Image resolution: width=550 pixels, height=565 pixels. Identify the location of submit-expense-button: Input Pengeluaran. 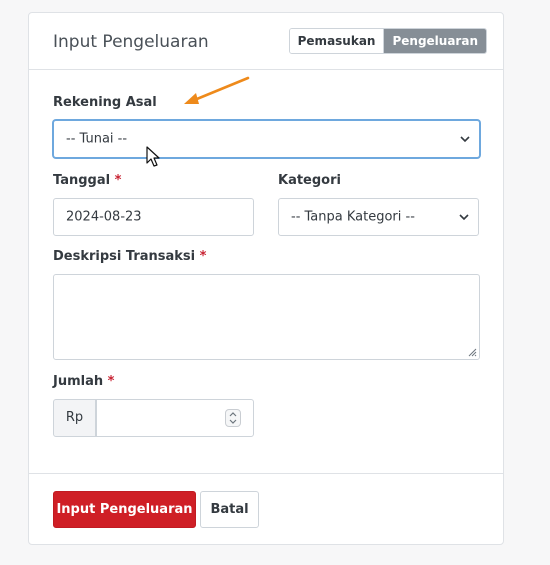
(124, 509).